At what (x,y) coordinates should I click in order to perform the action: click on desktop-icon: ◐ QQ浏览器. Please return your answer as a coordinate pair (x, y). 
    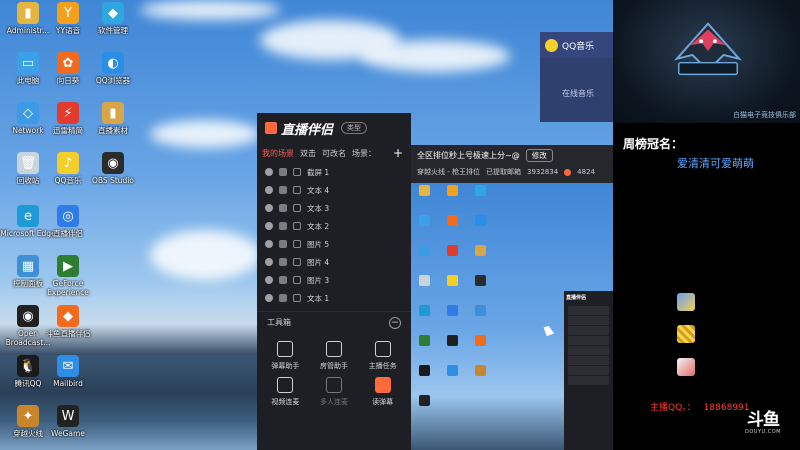
    Looking at the image, I should click on (113, 69).